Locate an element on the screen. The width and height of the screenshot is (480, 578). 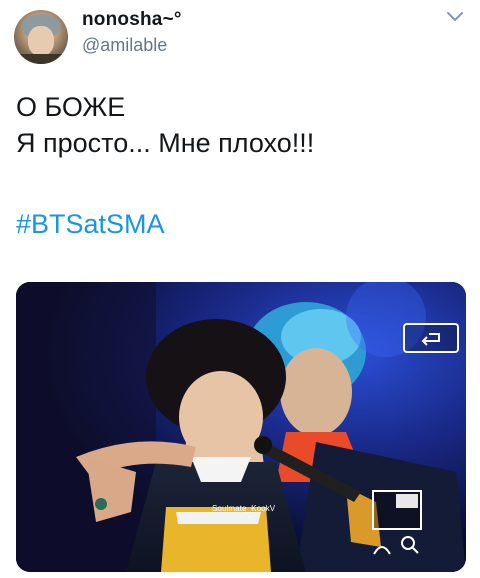
hashtag-link: #BTSatSMA is located at coordinates (90, 224).